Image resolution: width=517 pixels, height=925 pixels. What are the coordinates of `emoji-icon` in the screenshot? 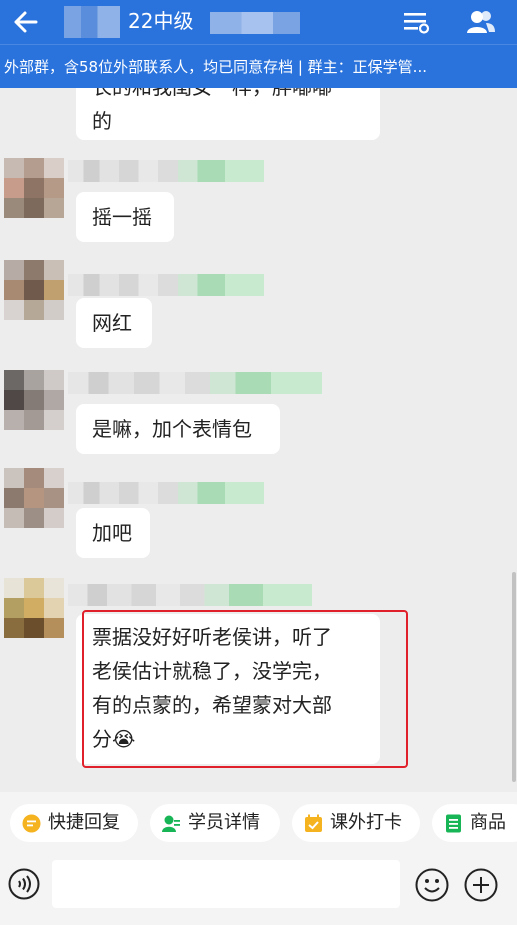 It's located at (432, 885).